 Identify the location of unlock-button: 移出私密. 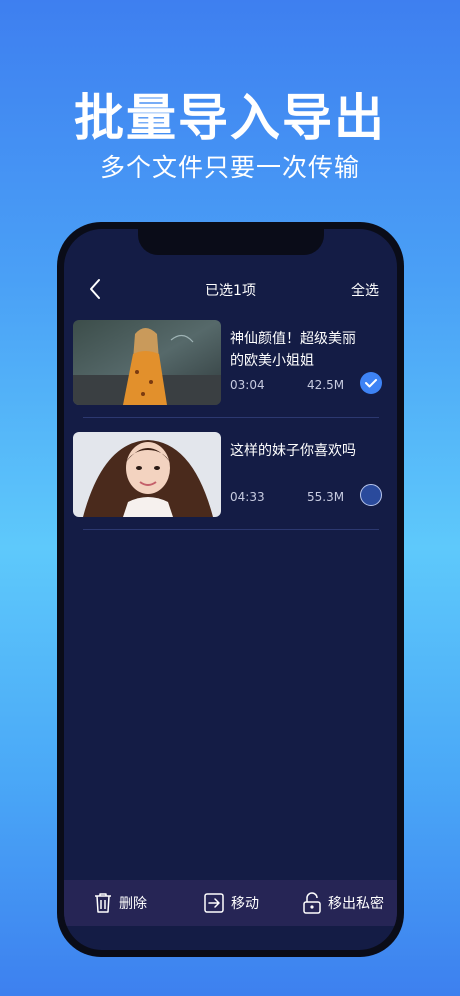
(343, 903).